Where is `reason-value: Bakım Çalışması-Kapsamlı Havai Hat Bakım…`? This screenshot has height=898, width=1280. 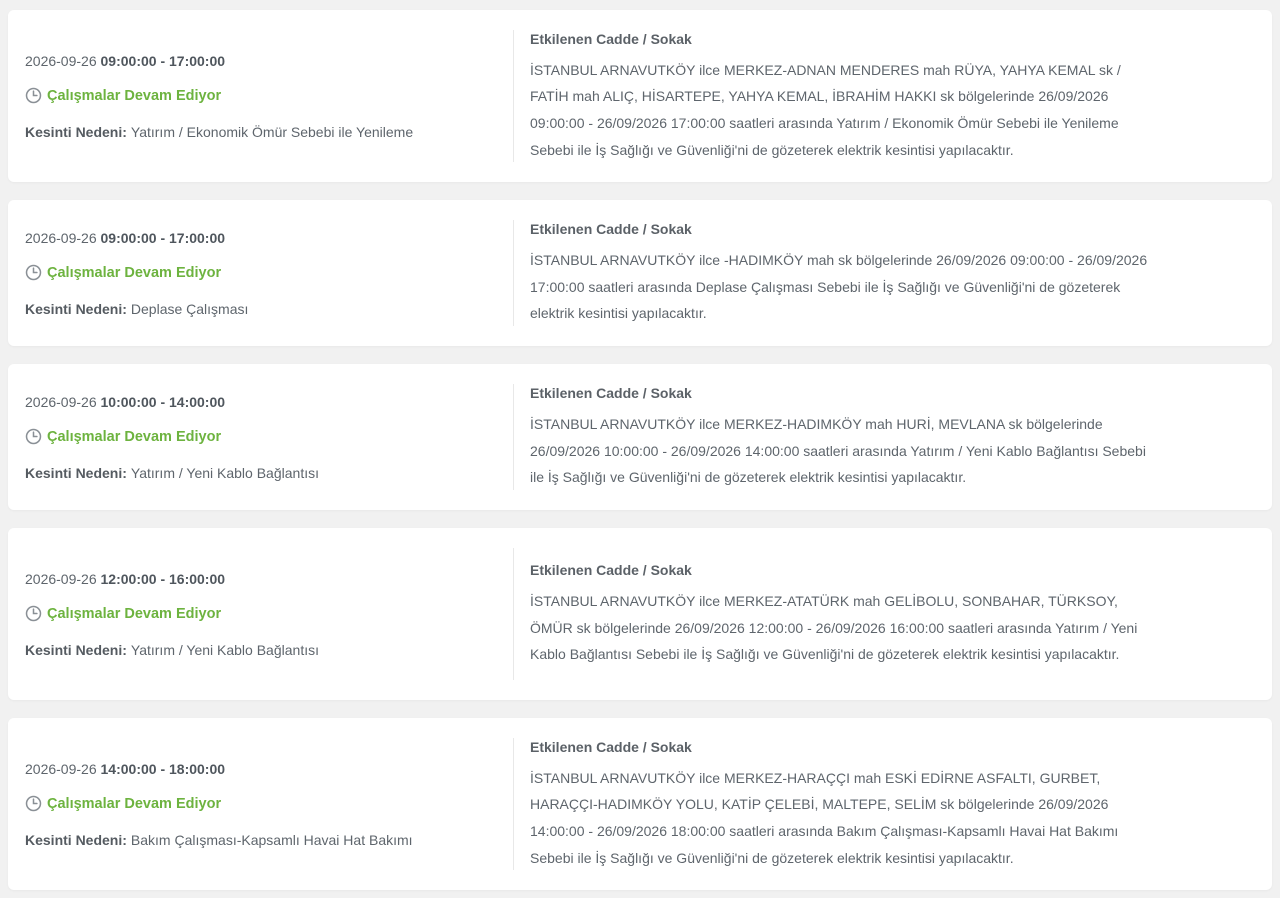
reason-value: Bakım Çalışması-Kapsamlı Havai Hat Bakım… is located at coordinates (271, 839).